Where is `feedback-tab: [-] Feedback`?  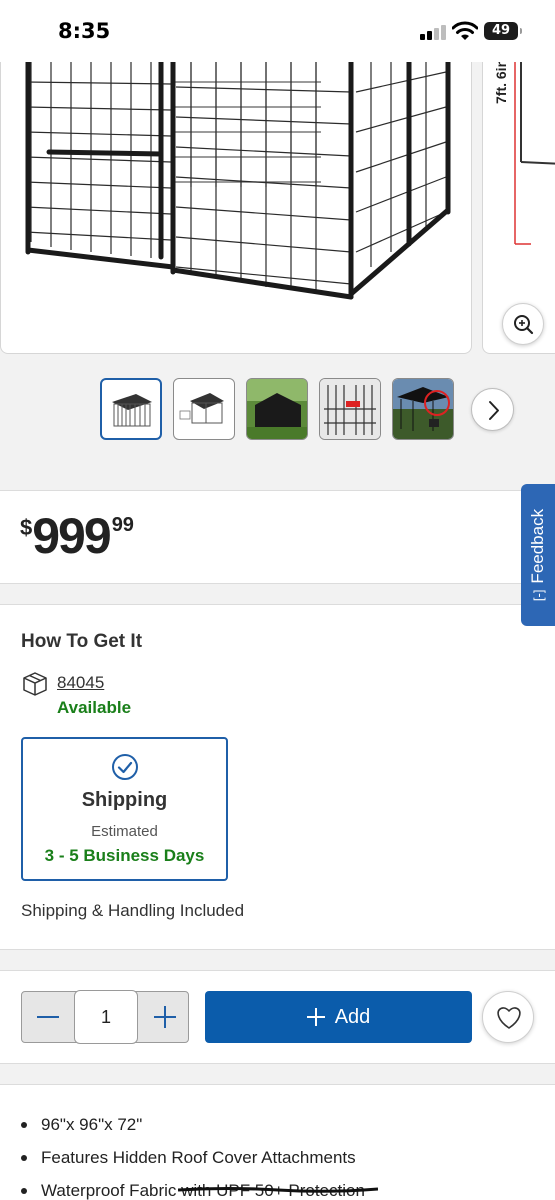
feedback-tab: [-] Feedback is located at coordinates (538, 555).